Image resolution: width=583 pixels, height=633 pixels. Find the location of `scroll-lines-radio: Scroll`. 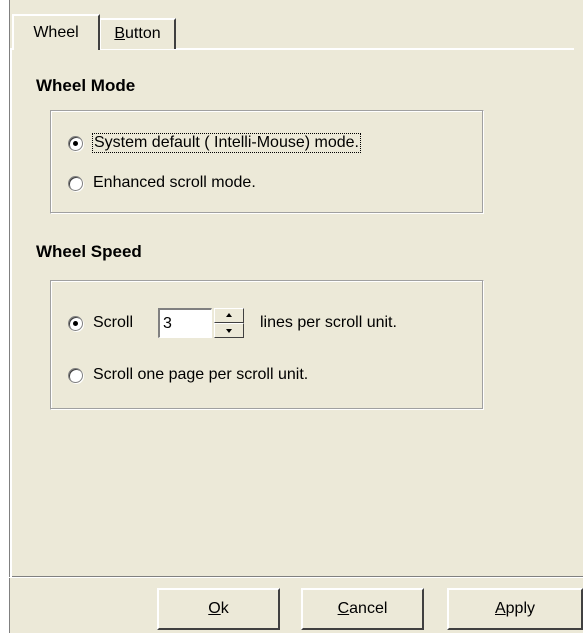

scroll-lines-radio: Scroll is located at coordinates (100, 323).